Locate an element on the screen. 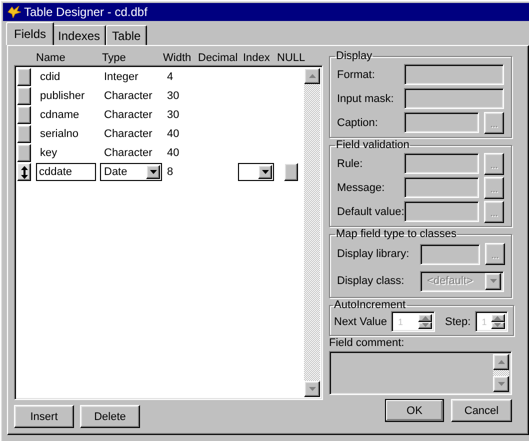  field-label: Message: is located at coordinates (361, 188).